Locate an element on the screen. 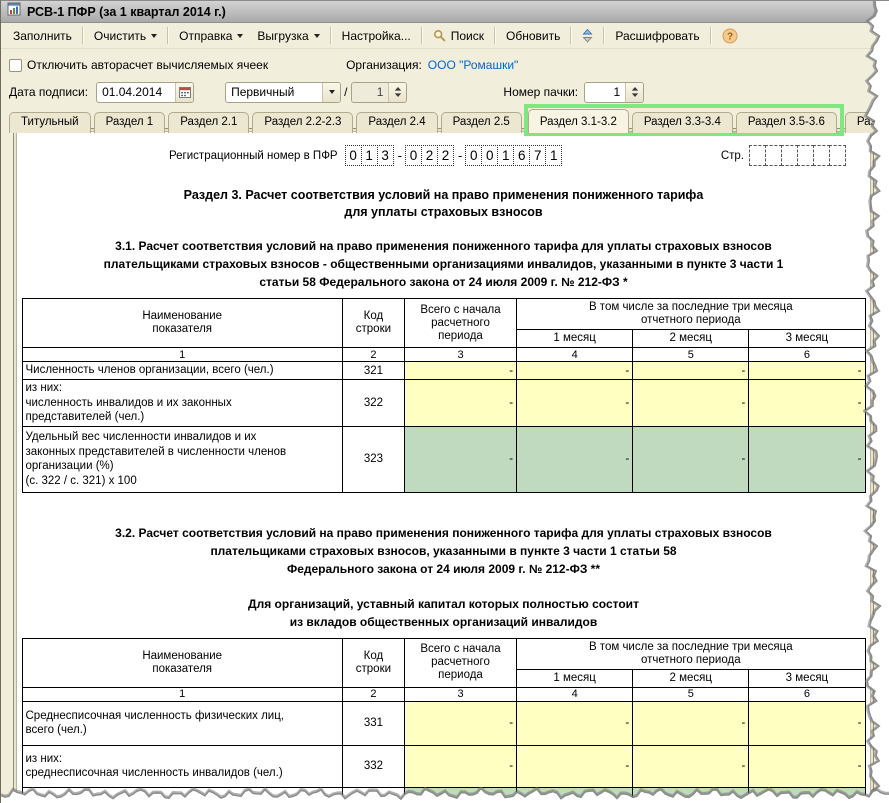  search-button: Поиск is located at coordinates (458, 36).